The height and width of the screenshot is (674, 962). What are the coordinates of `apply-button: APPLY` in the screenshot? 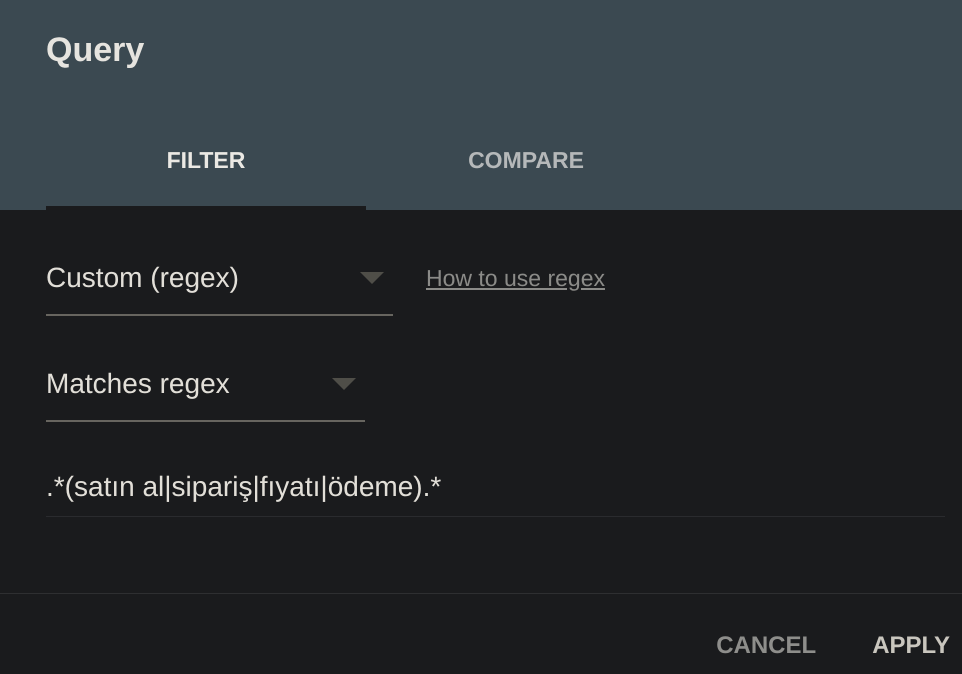 It's located at (911, 646).